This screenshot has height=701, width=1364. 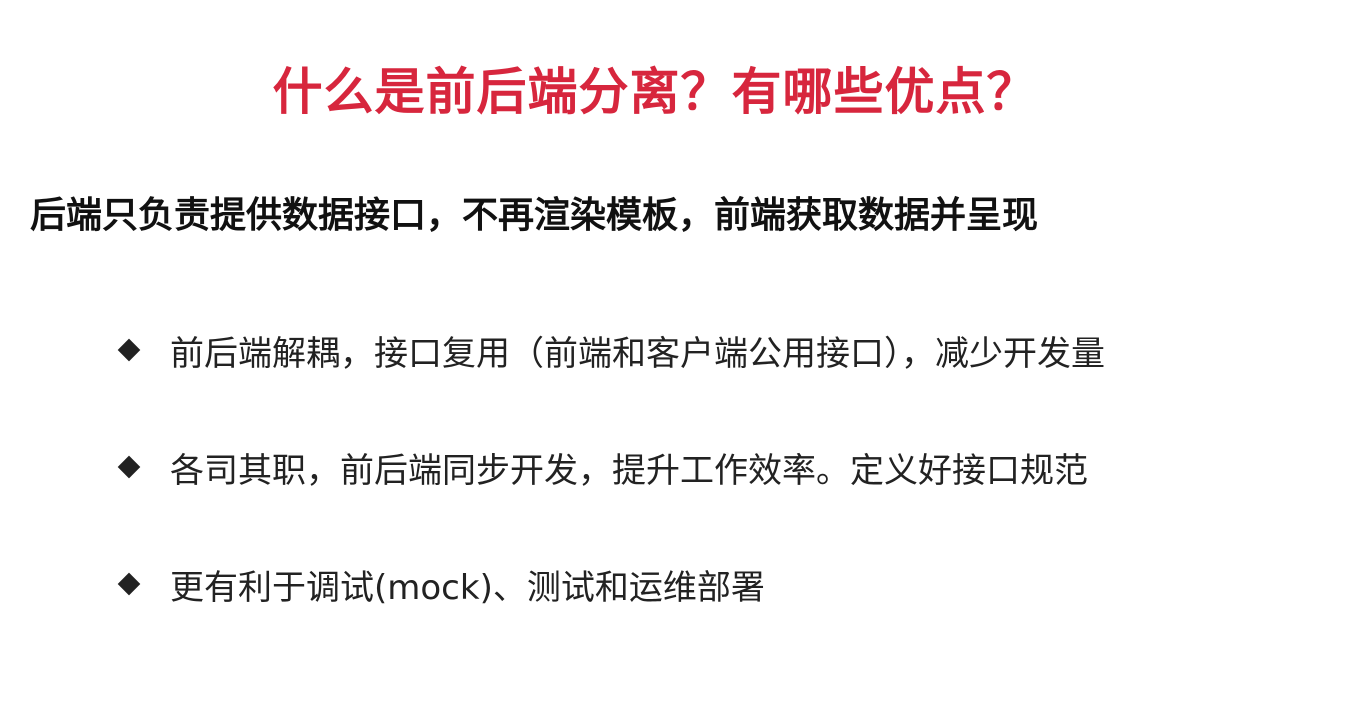 What do you see at coordinates (534, 215) in the screenshot?
I see `slide-subtitle: 后端只负责提供数据接口，不再渲染模板，前端获取数据并呈现` at bounding box center [534, 215].